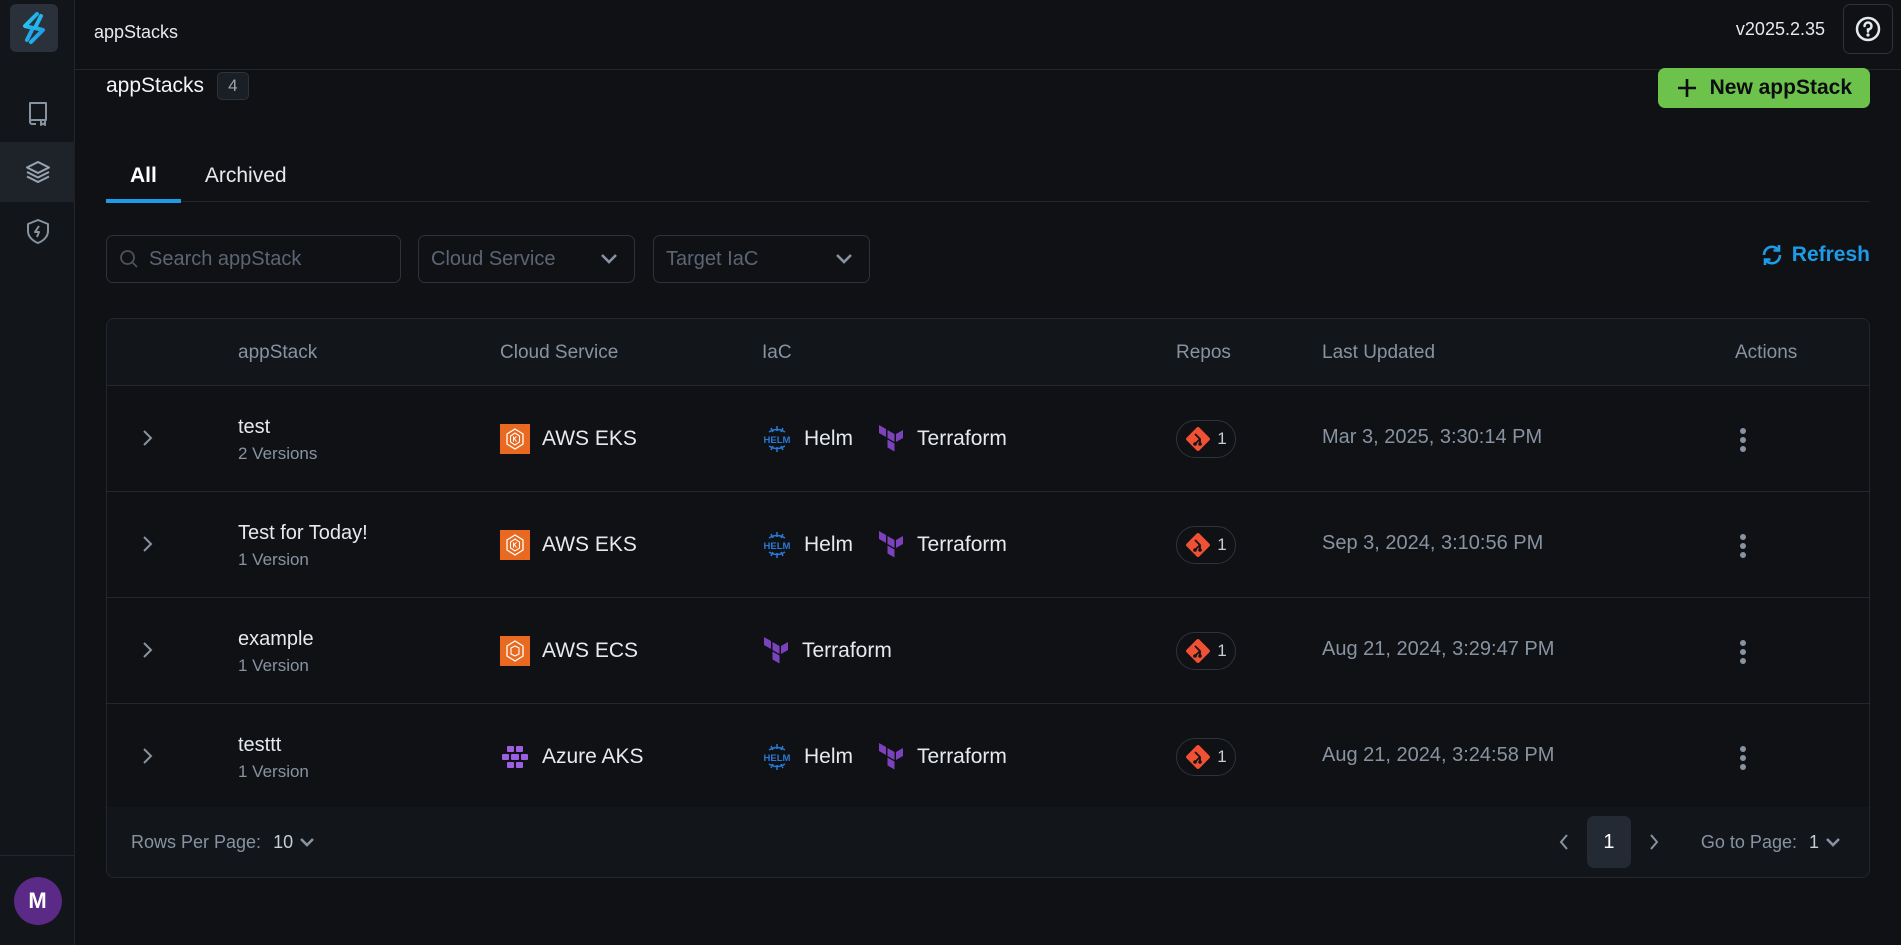 This screenshot has width=1901, height=945. I want to click on next-page-button, so click(1654, 842).